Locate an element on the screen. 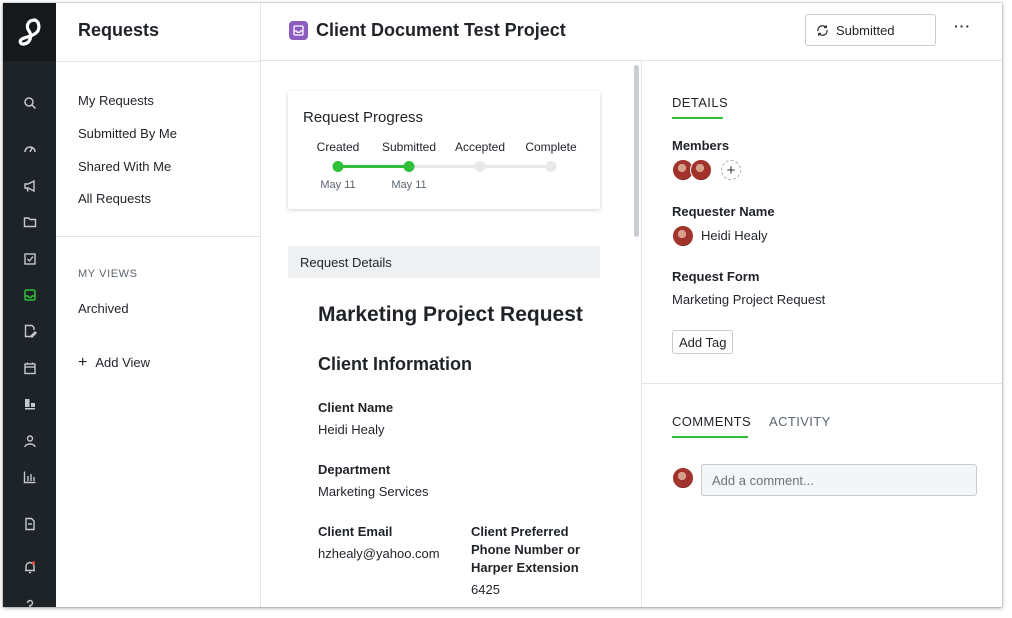 The image size is (1012, 618). nav-item-my-requests: My Requests is located at coordinates (116, 100).